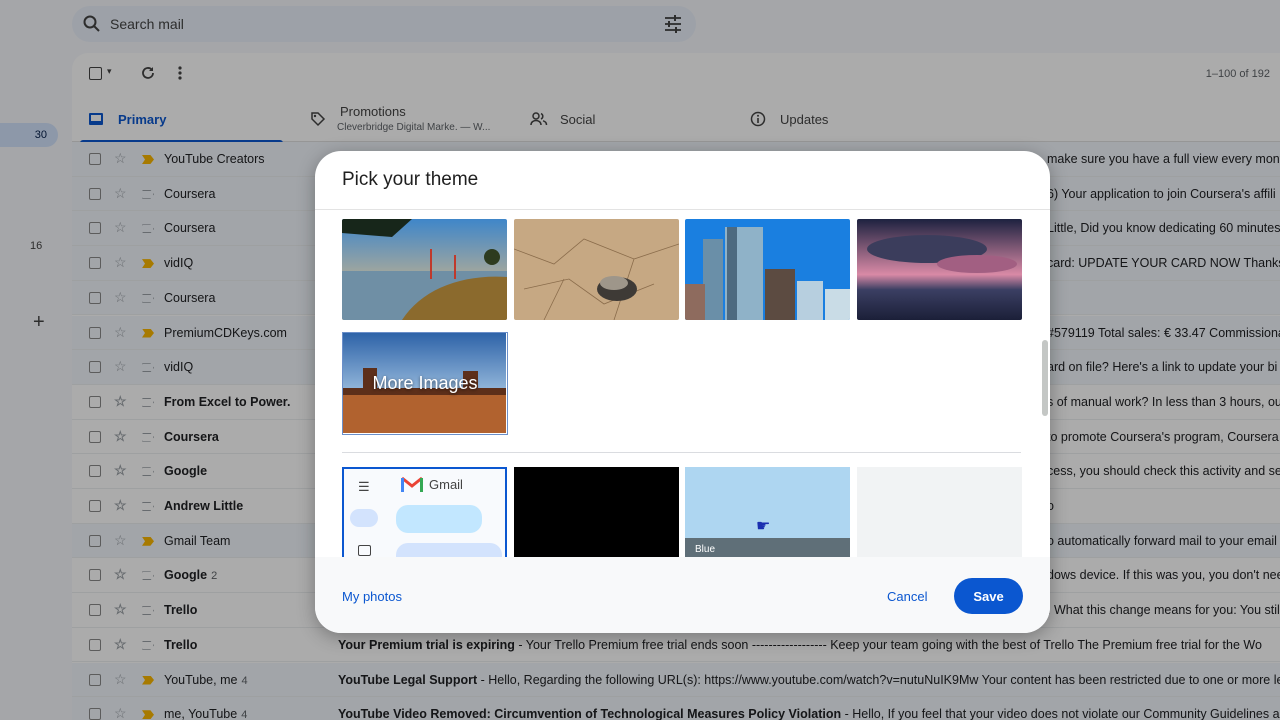 The image size is (1280, 720). I want to click on section-divider, so click(681, 452).